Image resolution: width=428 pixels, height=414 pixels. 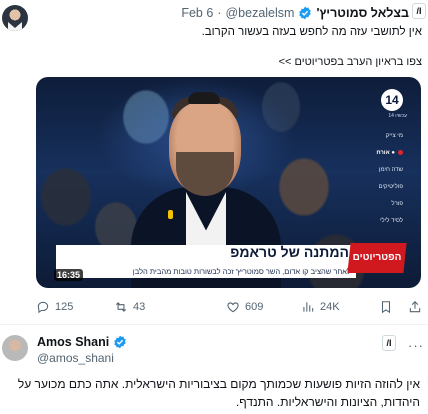 I want to click on reply-author-name: Amos Shani, so click(x=73, y=342).